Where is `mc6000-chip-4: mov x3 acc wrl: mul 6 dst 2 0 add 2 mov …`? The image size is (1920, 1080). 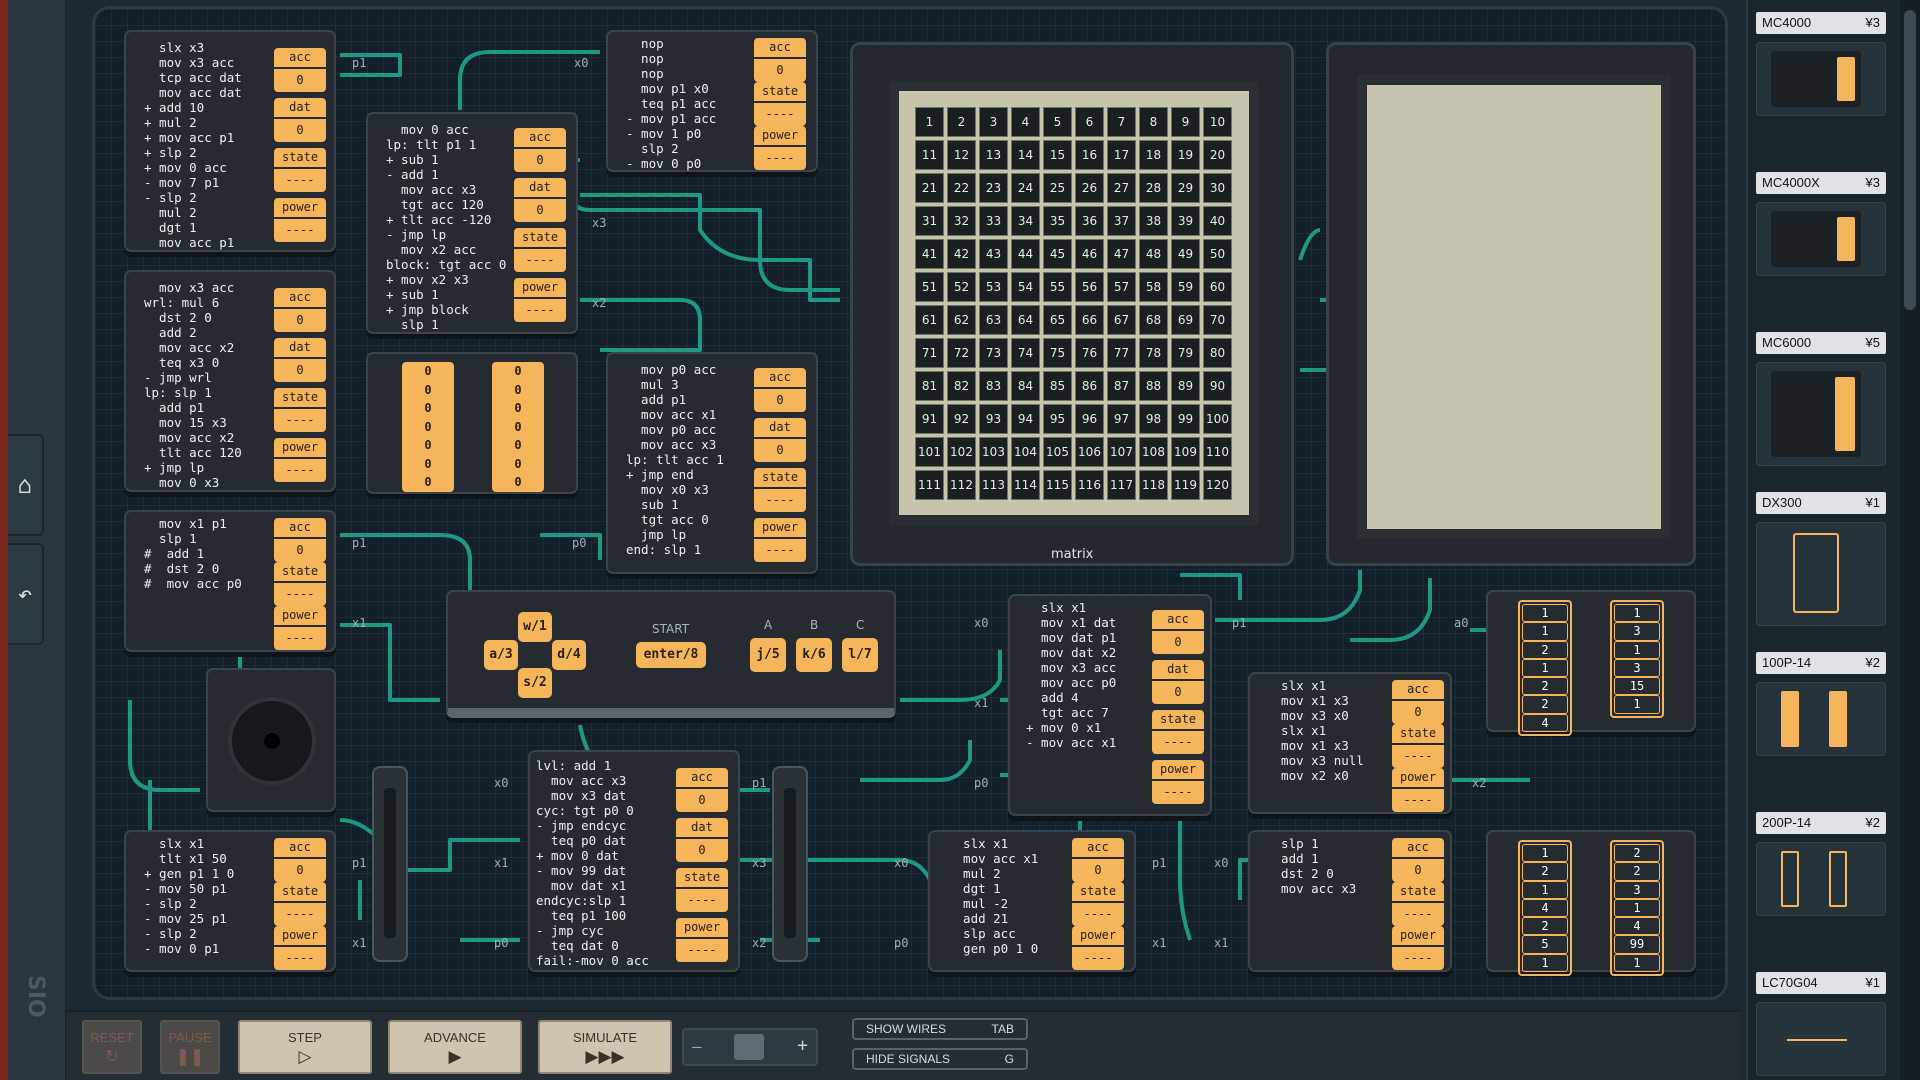 mc6000-chip-4: mov x3 acc wrl: mul 6 dst 2 0 add 2 mov … is located at coordinates (230, 381).